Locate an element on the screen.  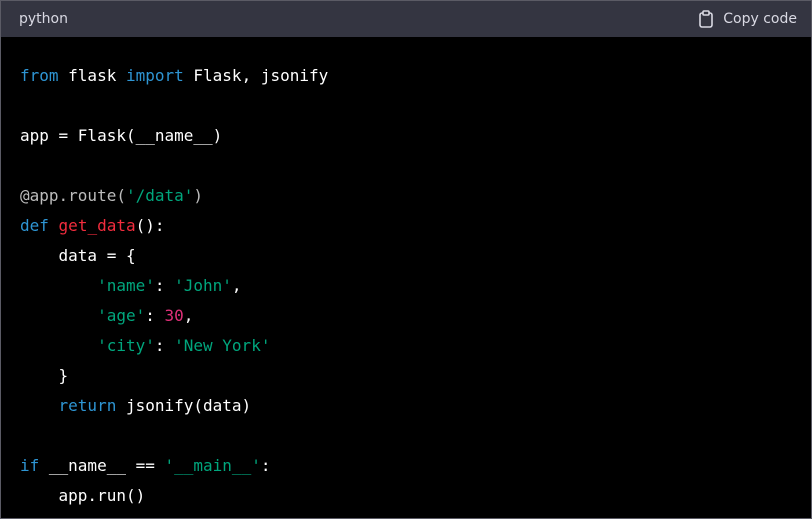
code-token: '/data' is located at coordinates (159, 195).